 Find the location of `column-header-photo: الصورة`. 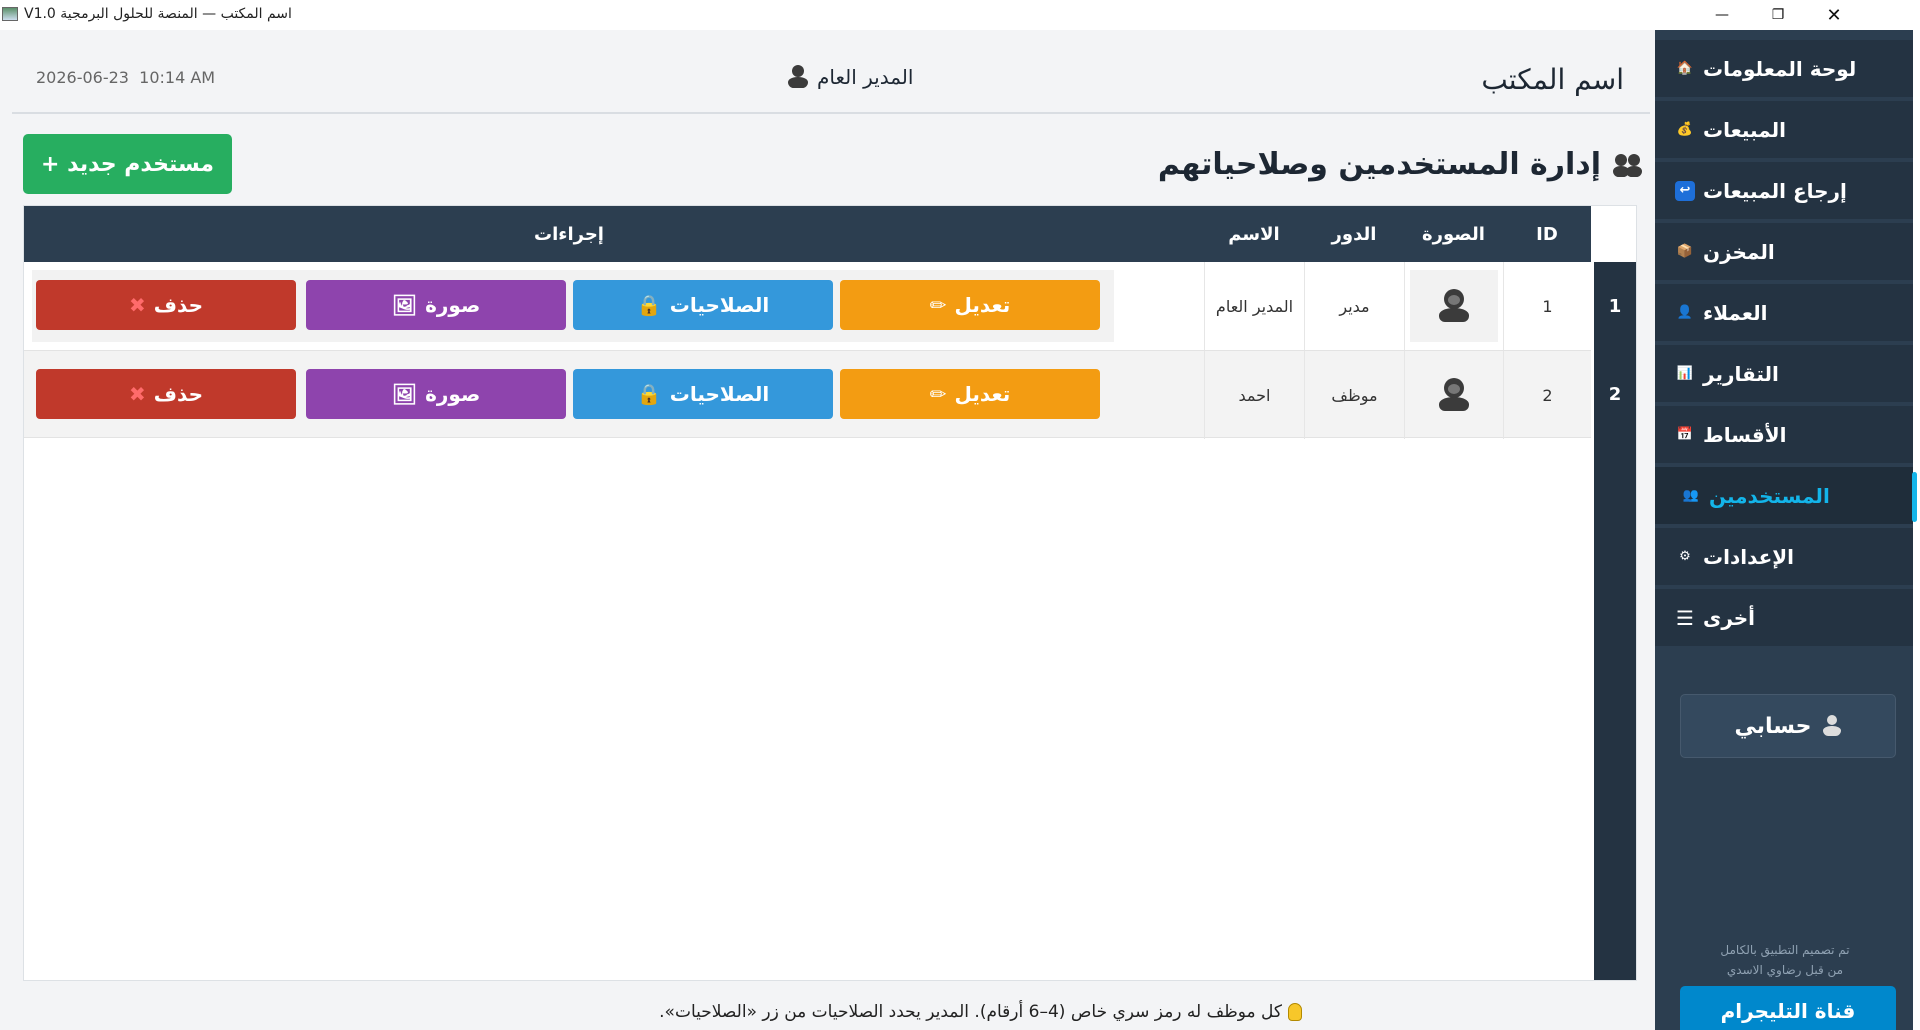

column-header-photo: الصورة is located at coordinates (1453, 234).